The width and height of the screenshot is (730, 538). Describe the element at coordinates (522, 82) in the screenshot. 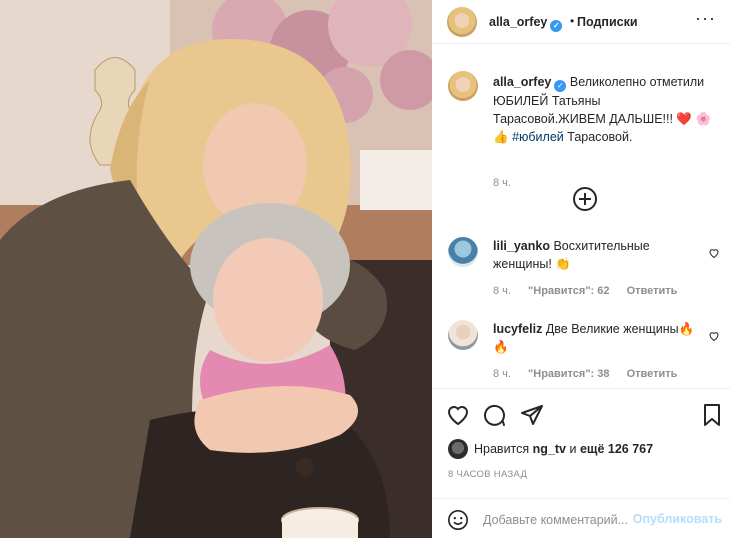

I see `caption-author: alla_orfey` at that location.